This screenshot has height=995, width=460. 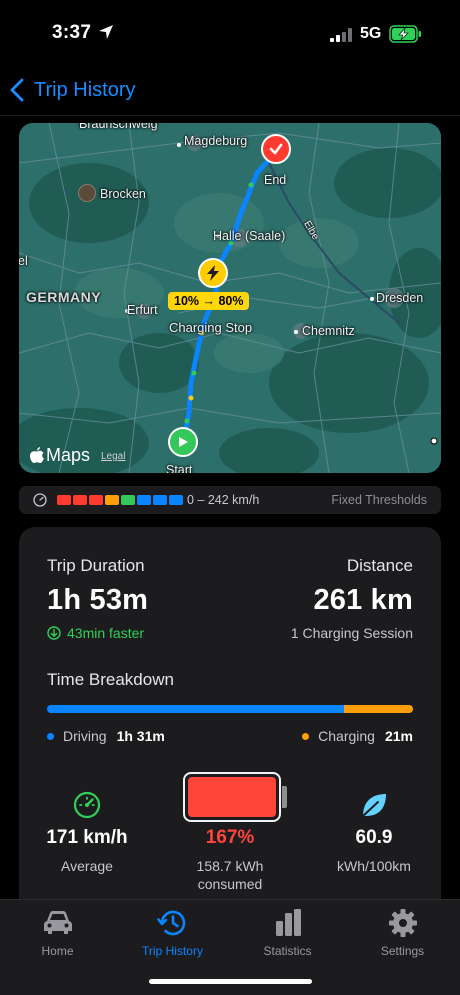 I want to click on driving-legend: Driving 1h 31m, so click(x=106, y=736).